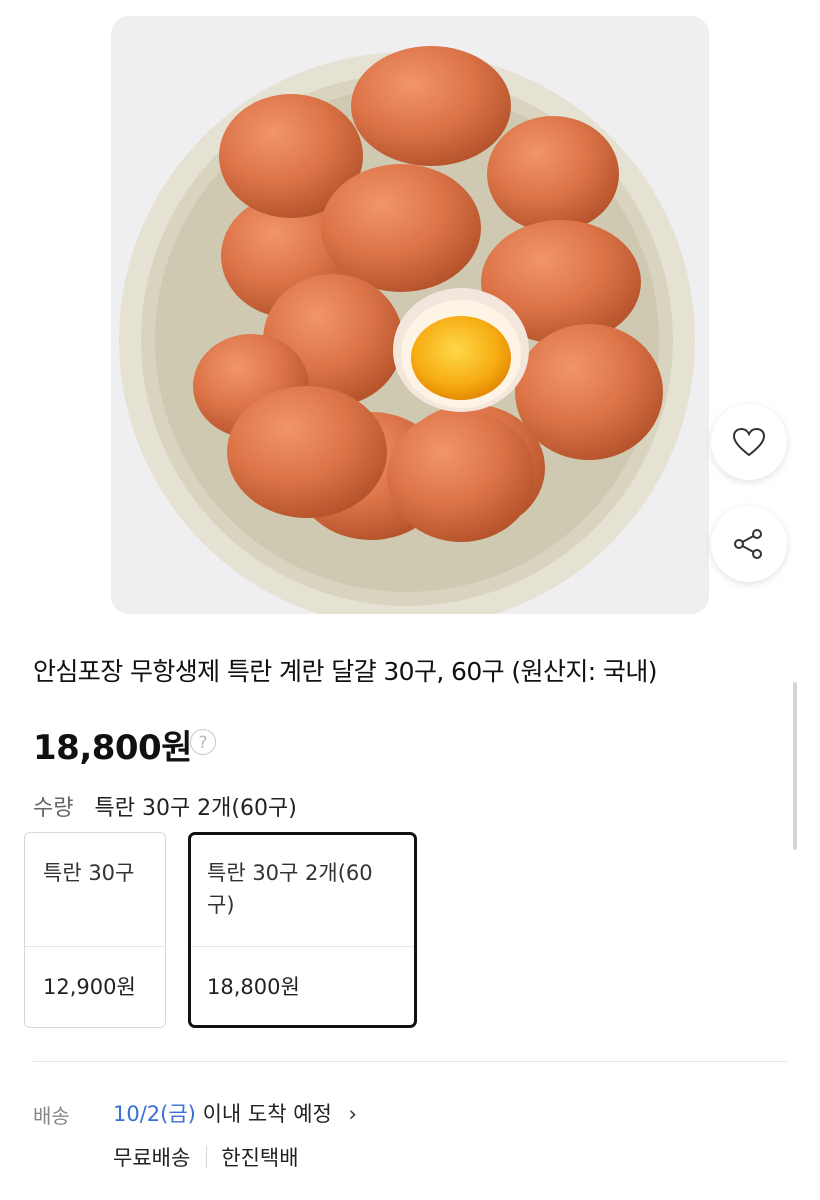 The width and height of the screenshot is (820, 1200). I want to click on option-name: 특란 30구, so click(89, 873).